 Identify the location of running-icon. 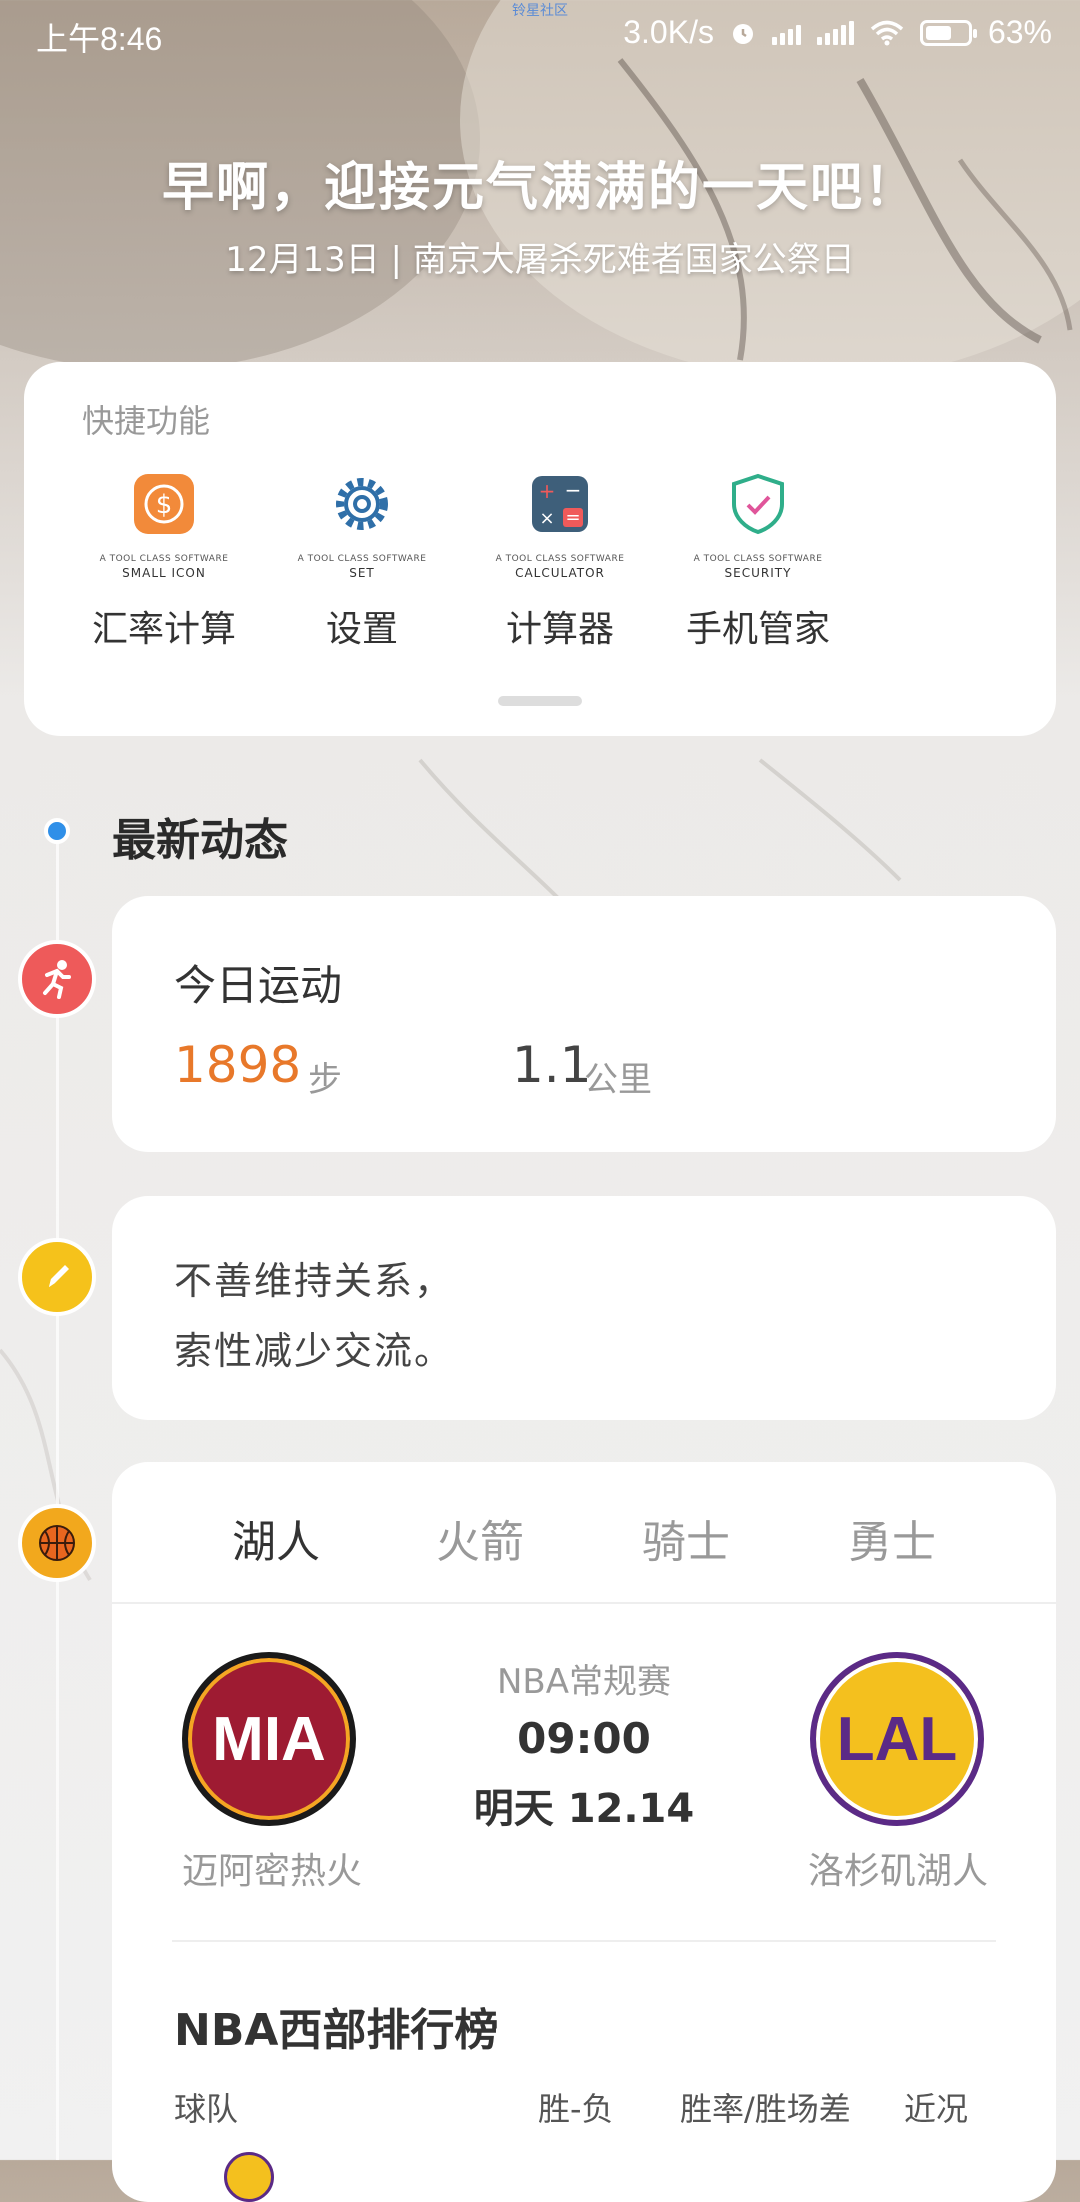
(57, 979).